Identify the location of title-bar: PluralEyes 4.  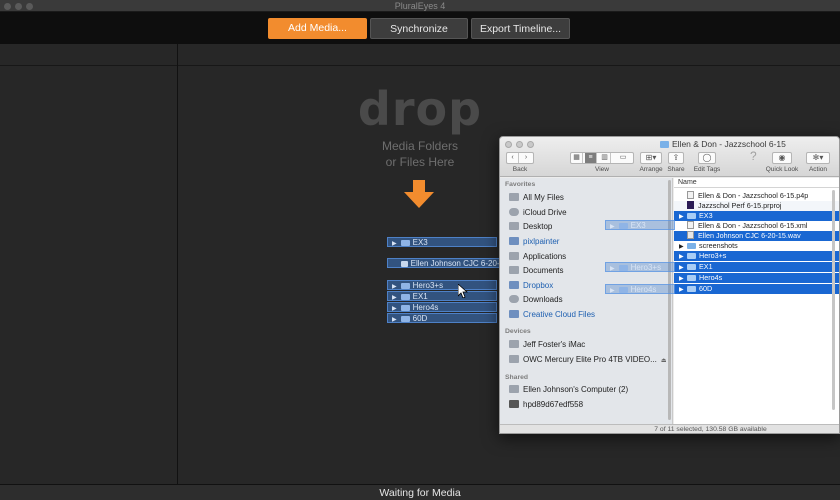
(420, 6).